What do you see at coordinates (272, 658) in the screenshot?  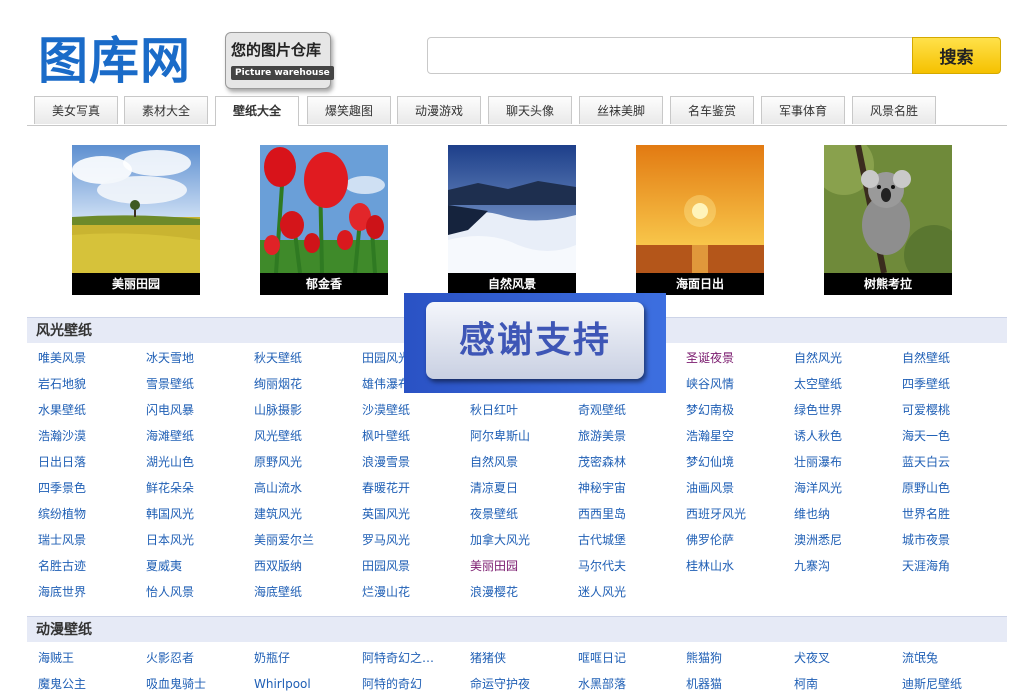 I see `wallpaper-link: 奶瓶仔` at bounding box center [272, 658].